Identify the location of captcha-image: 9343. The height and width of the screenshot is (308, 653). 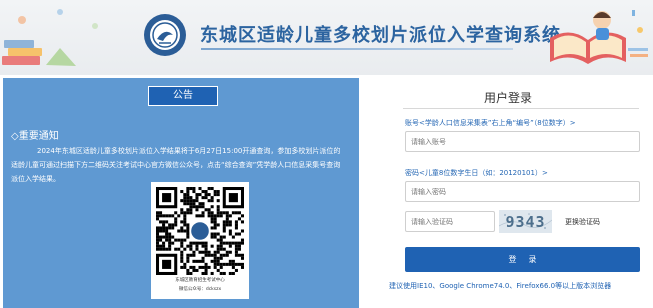
(525, 221).